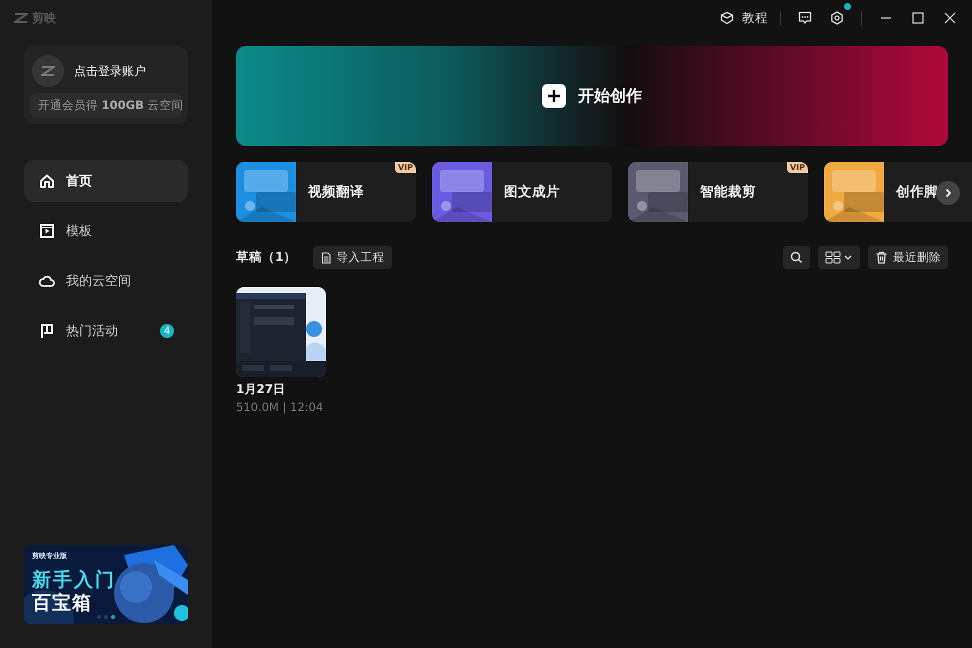 The width and height of the screenshot is (972, 648). What do you see at coordinates (280, 407) in the screenshot?
I see `draft-meta: 510.0M | 12:04` at bounding box center [280, 407].